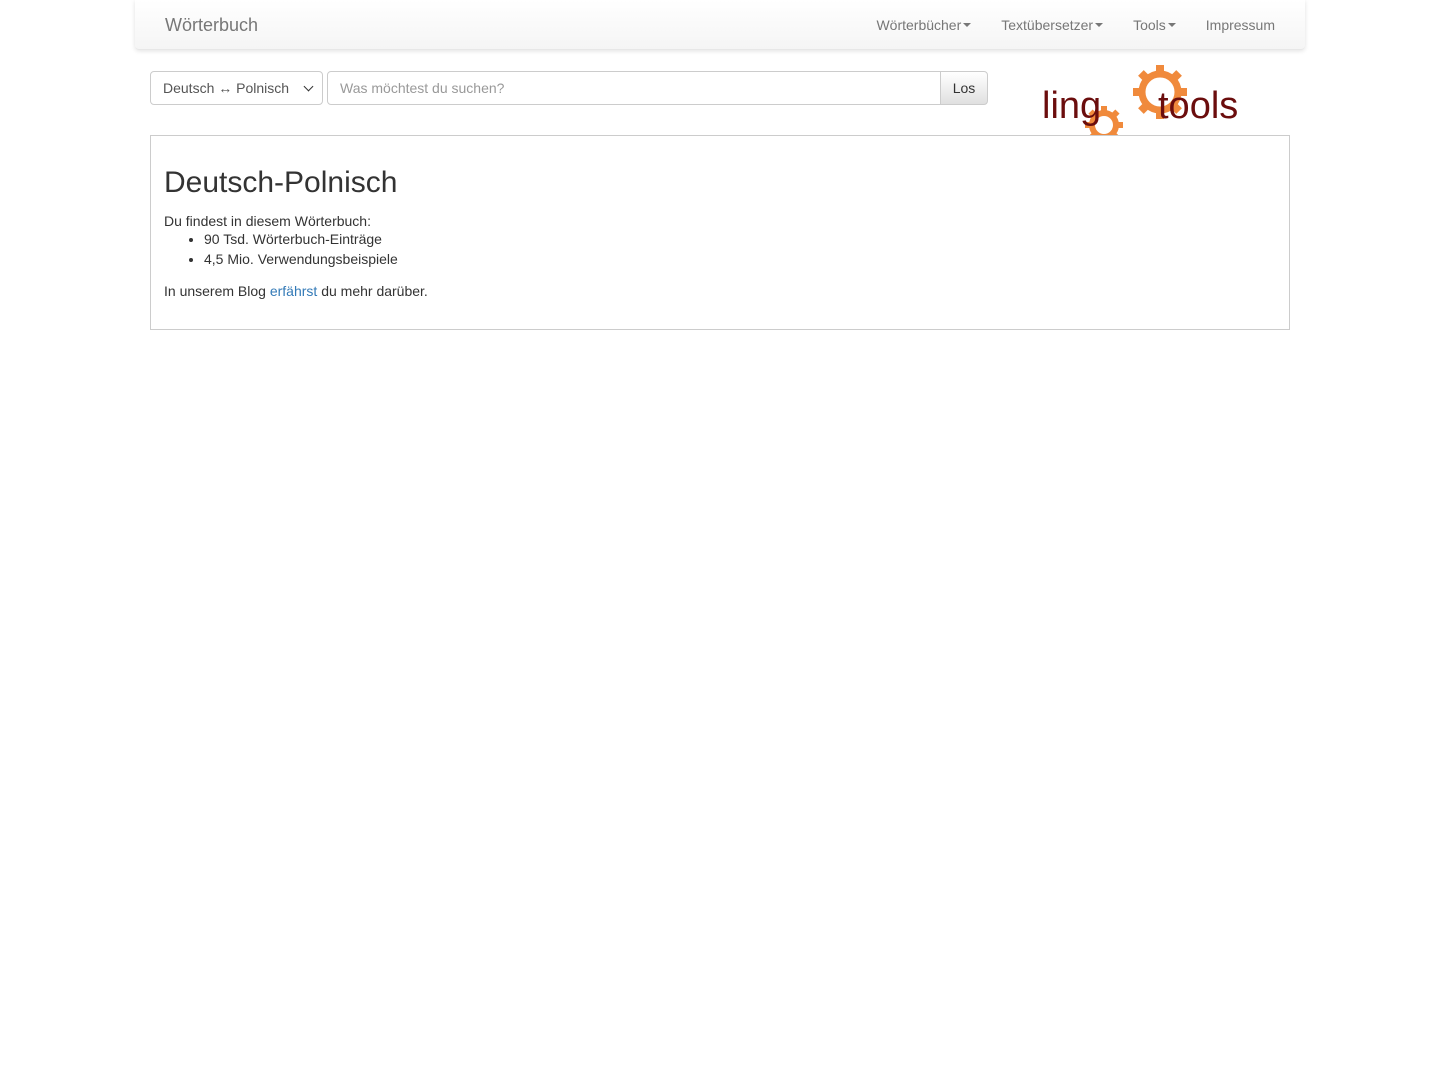 The width and height of the screenshot is (1440, 1080). What do you see at coordinates (267, 221) in the screenshot?
I see `intro-text: Du findest in diesem Wörterbuch:` at bounding box center [267, 221].